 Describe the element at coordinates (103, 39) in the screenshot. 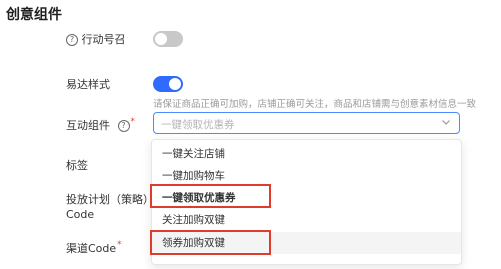

I see `action-call-label: 行动号召` at that location.